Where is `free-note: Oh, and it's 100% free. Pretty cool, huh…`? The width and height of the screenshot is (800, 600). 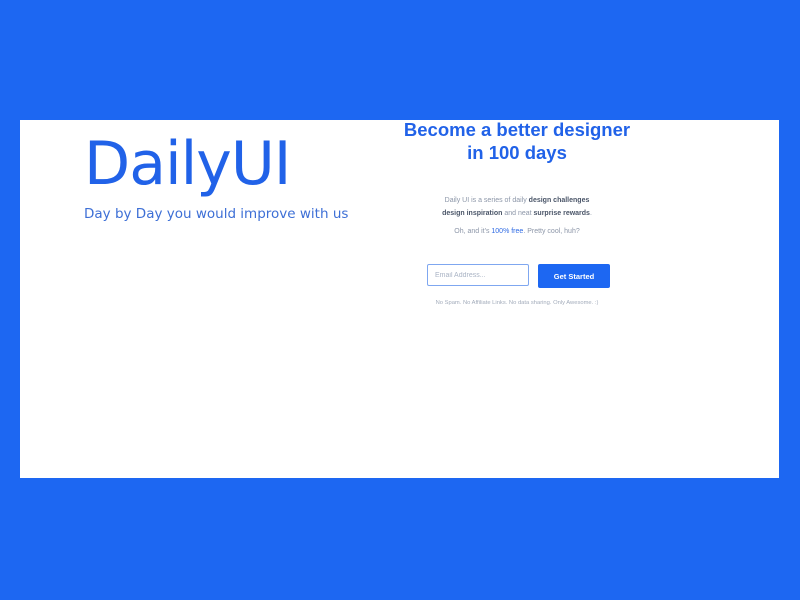
free-note: Oh, and it's 100% free. Pretty cool, huh… is located at coordinates (517, 231).